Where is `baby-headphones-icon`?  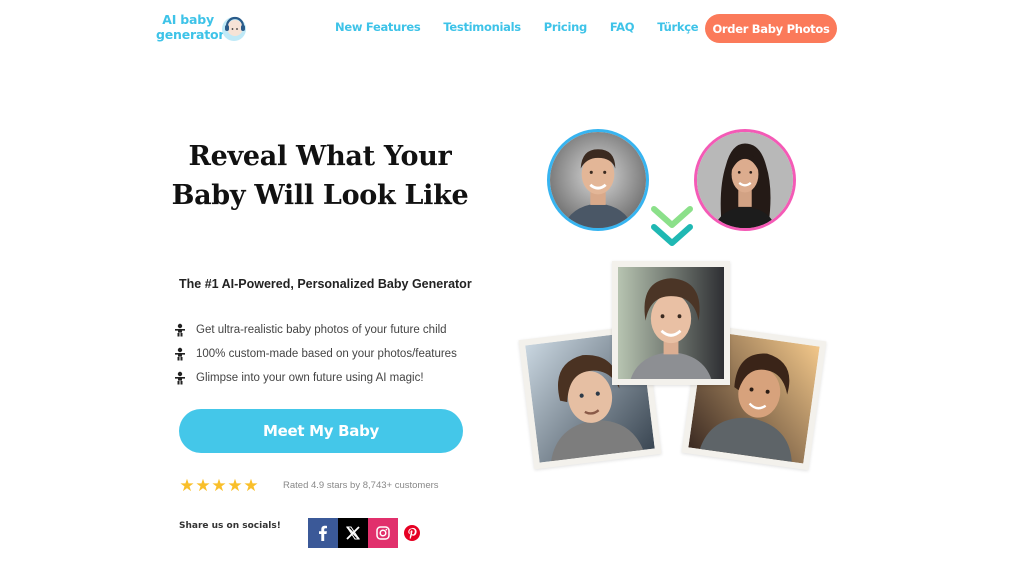 baby-headphones-icon is located at coordinates (234, 28).